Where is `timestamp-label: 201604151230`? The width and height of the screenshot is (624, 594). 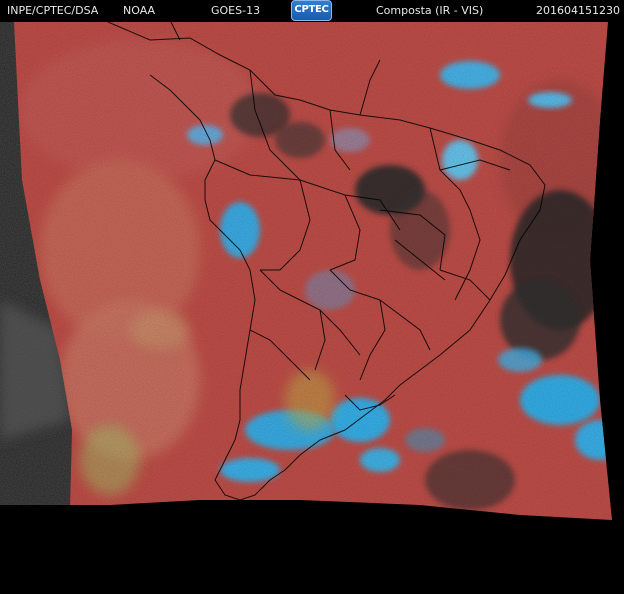
timestamp-label: 201604151230 is located at coordinates (578, 10).